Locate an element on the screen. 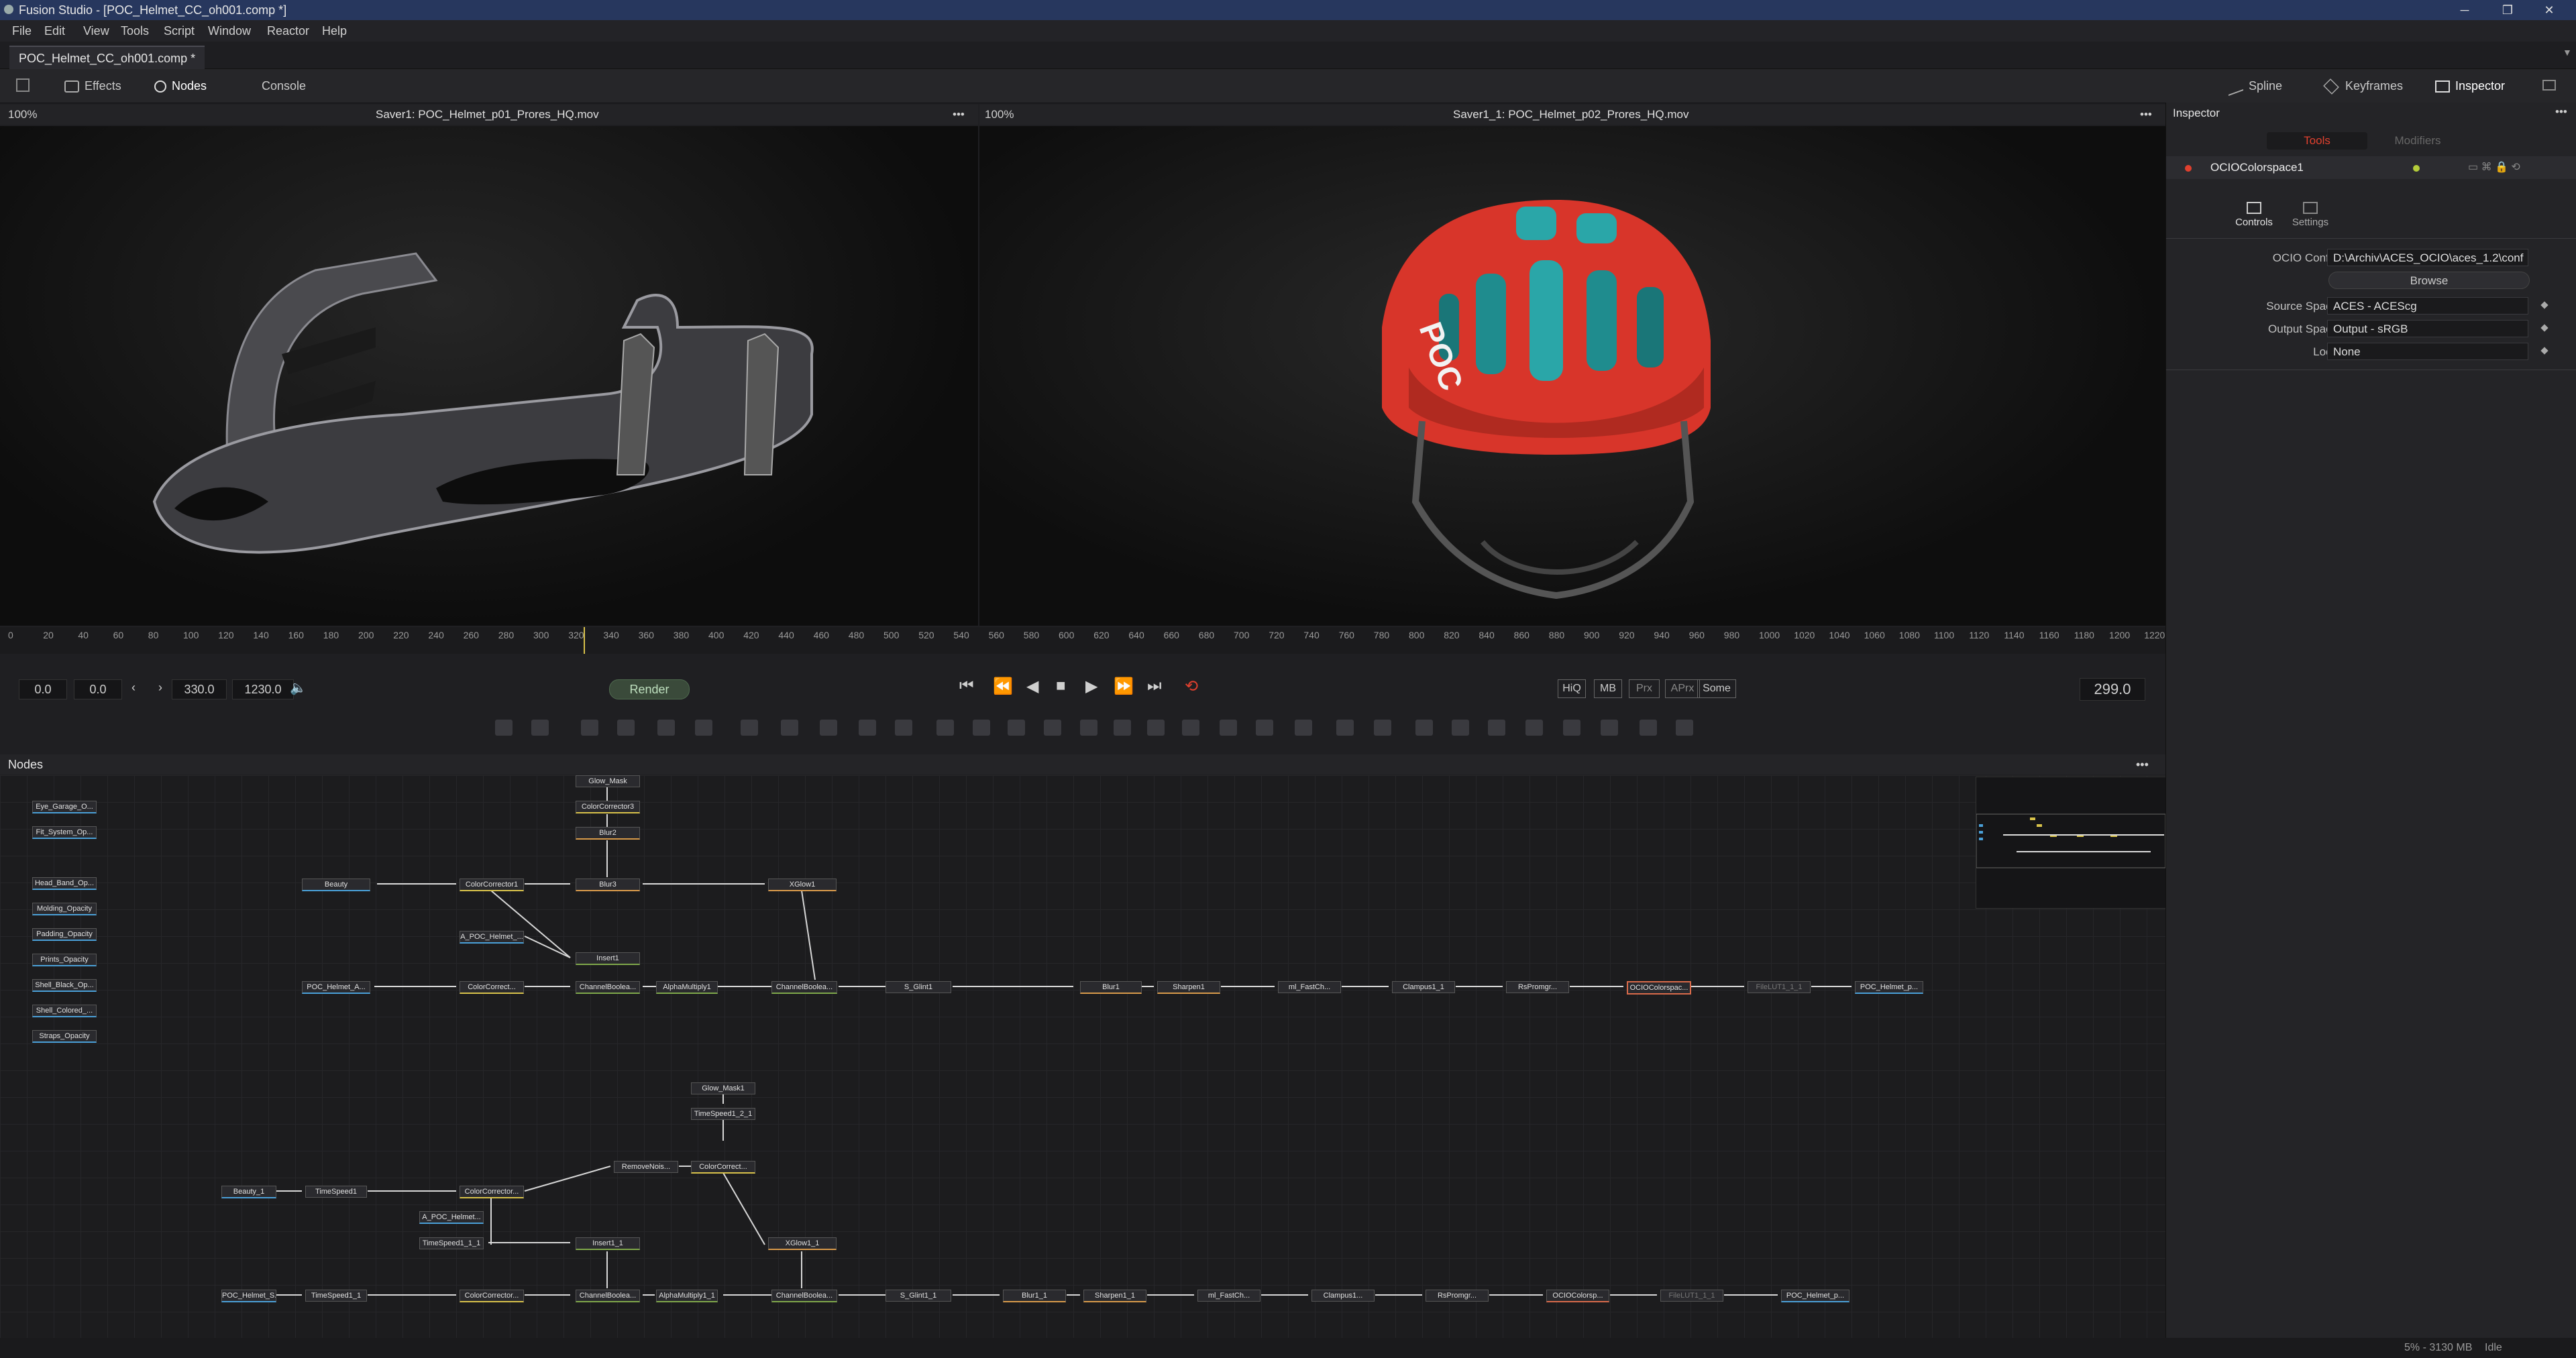 This screenshot has width=2576, height=1358. play-icon: ▶ is located at coordinates (1091, 686).